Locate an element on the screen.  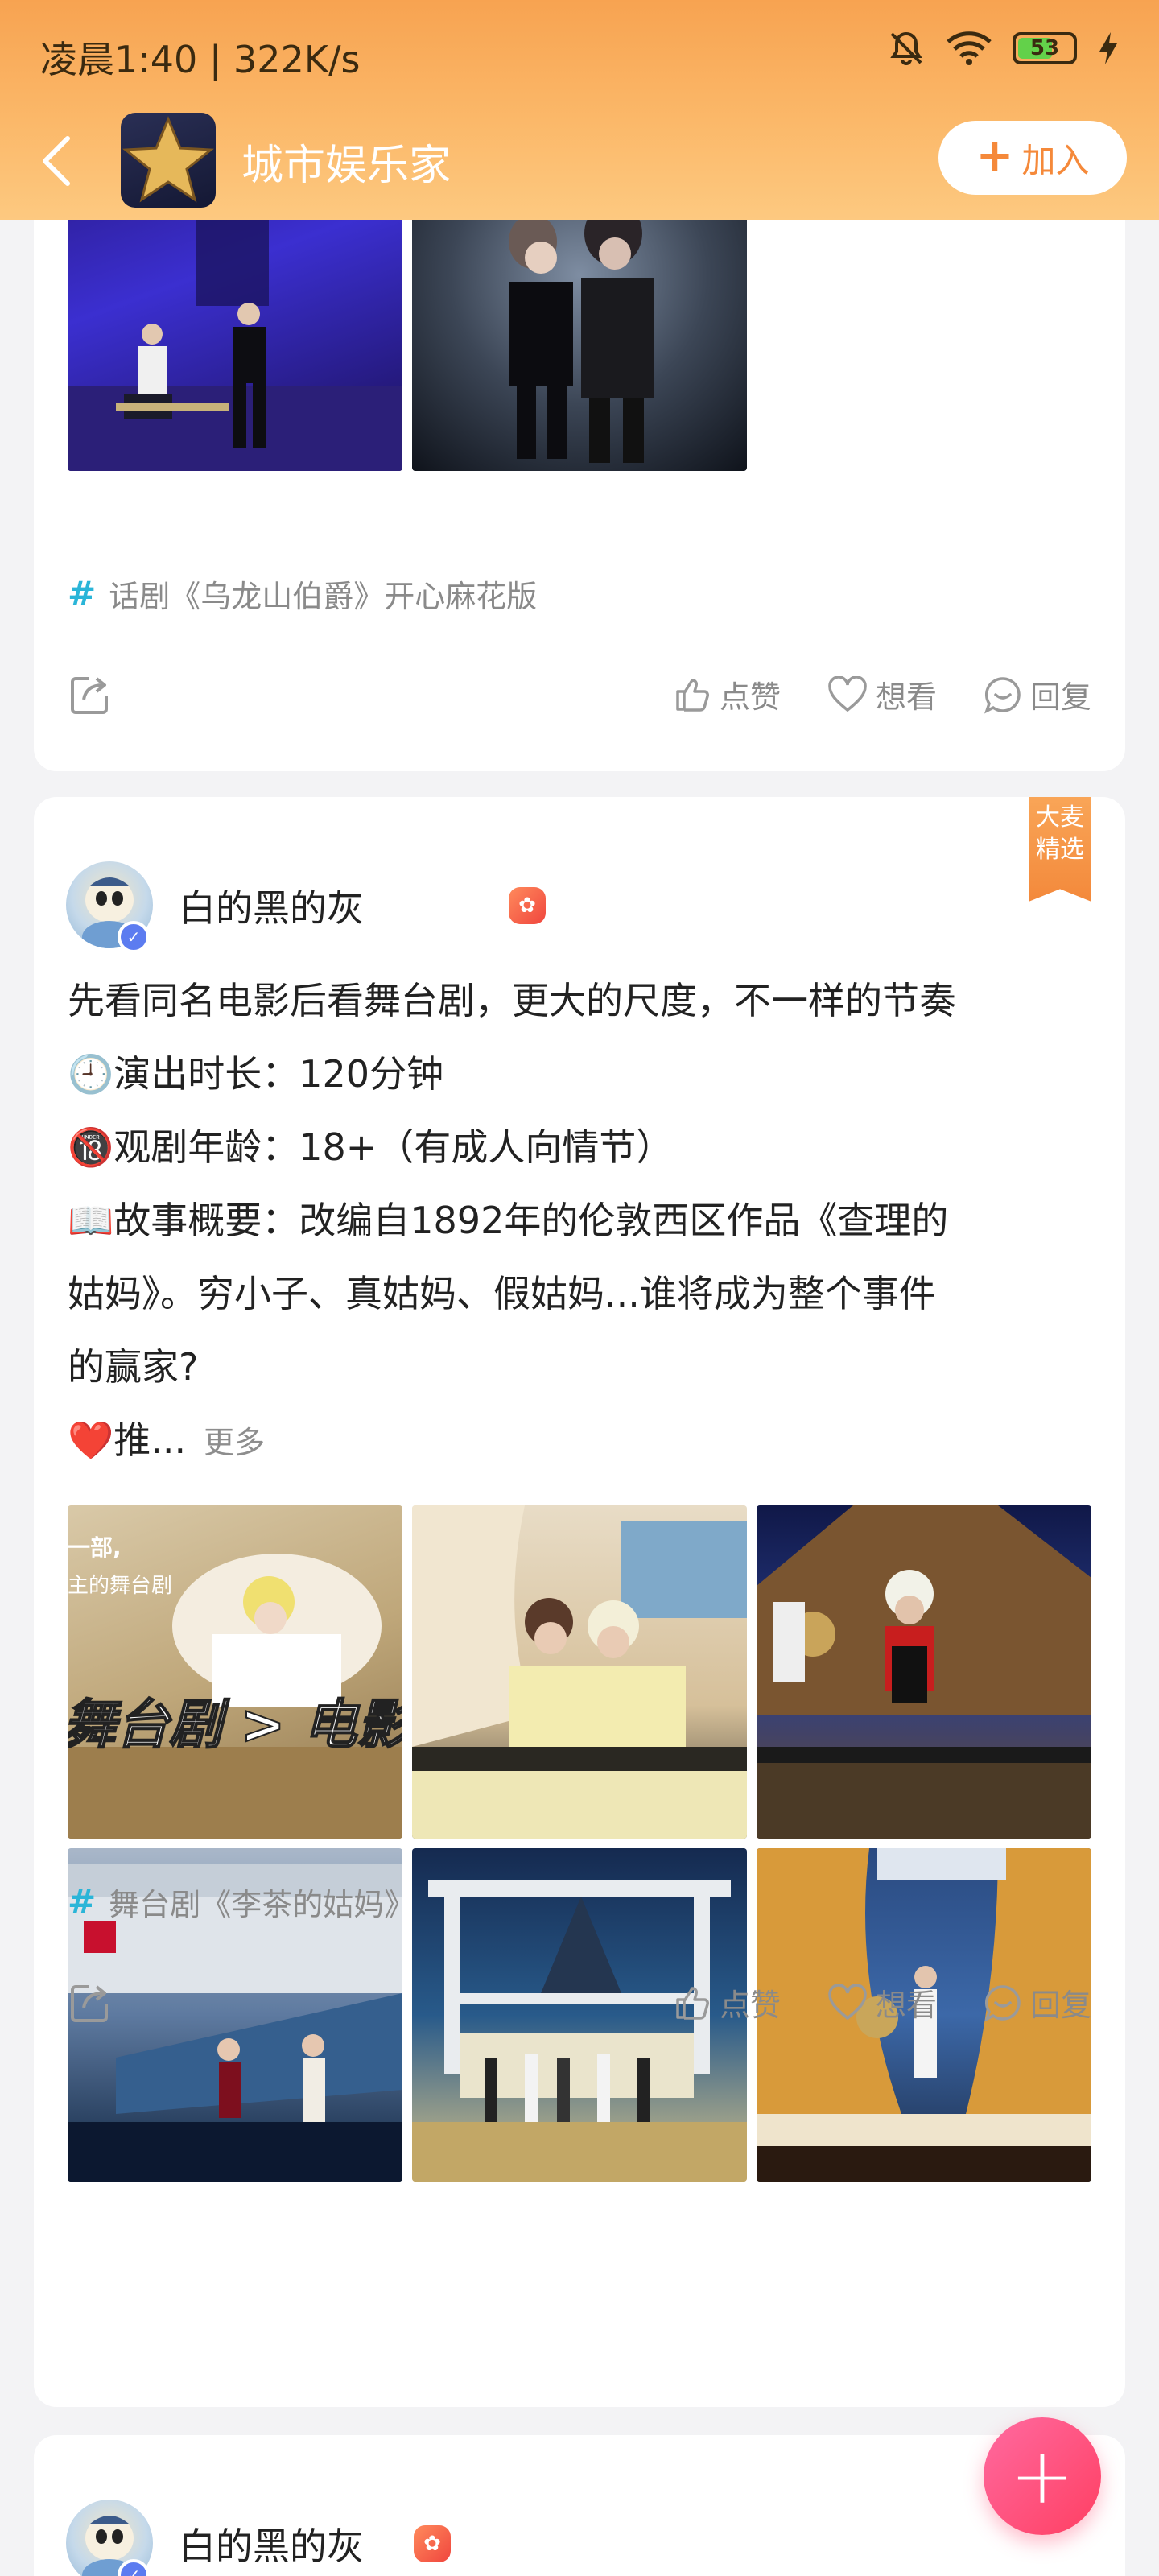
status-time: 凌晨1:40 | 322K/s is located at coordinates (200, 59).